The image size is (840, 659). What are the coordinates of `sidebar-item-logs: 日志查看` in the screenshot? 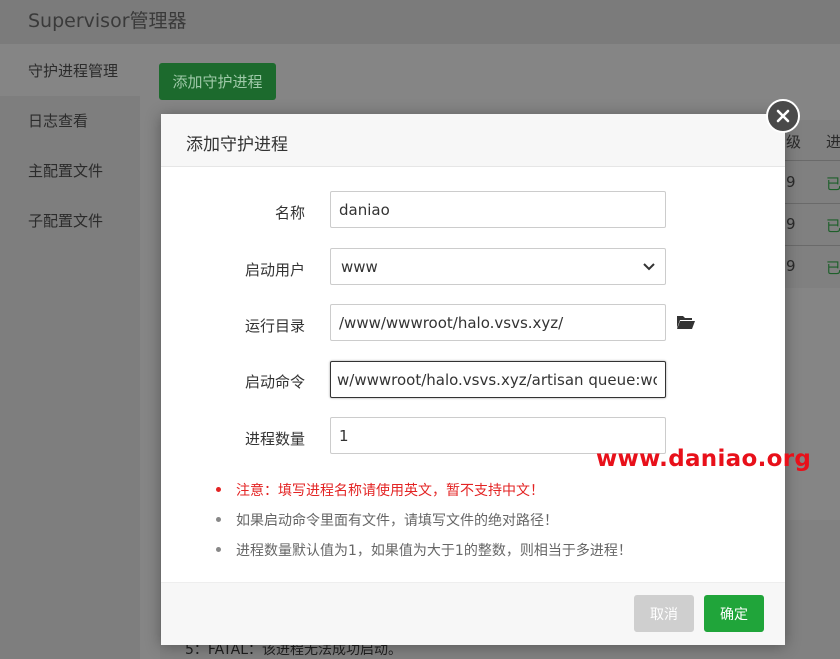 It's located at (58, 120).